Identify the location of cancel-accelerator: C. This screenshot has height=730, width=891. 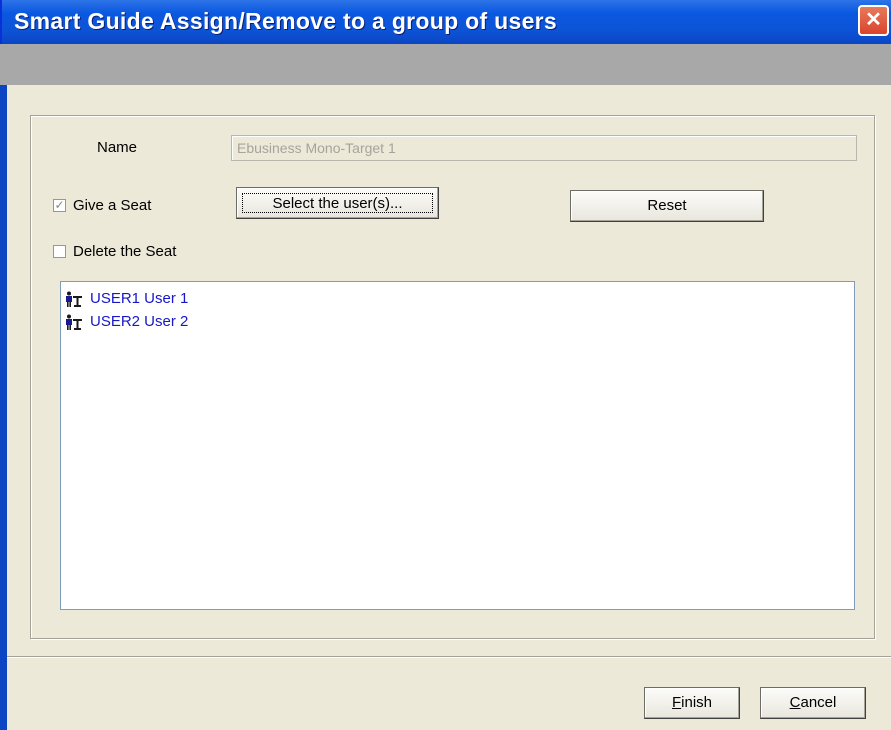
(795, 702).